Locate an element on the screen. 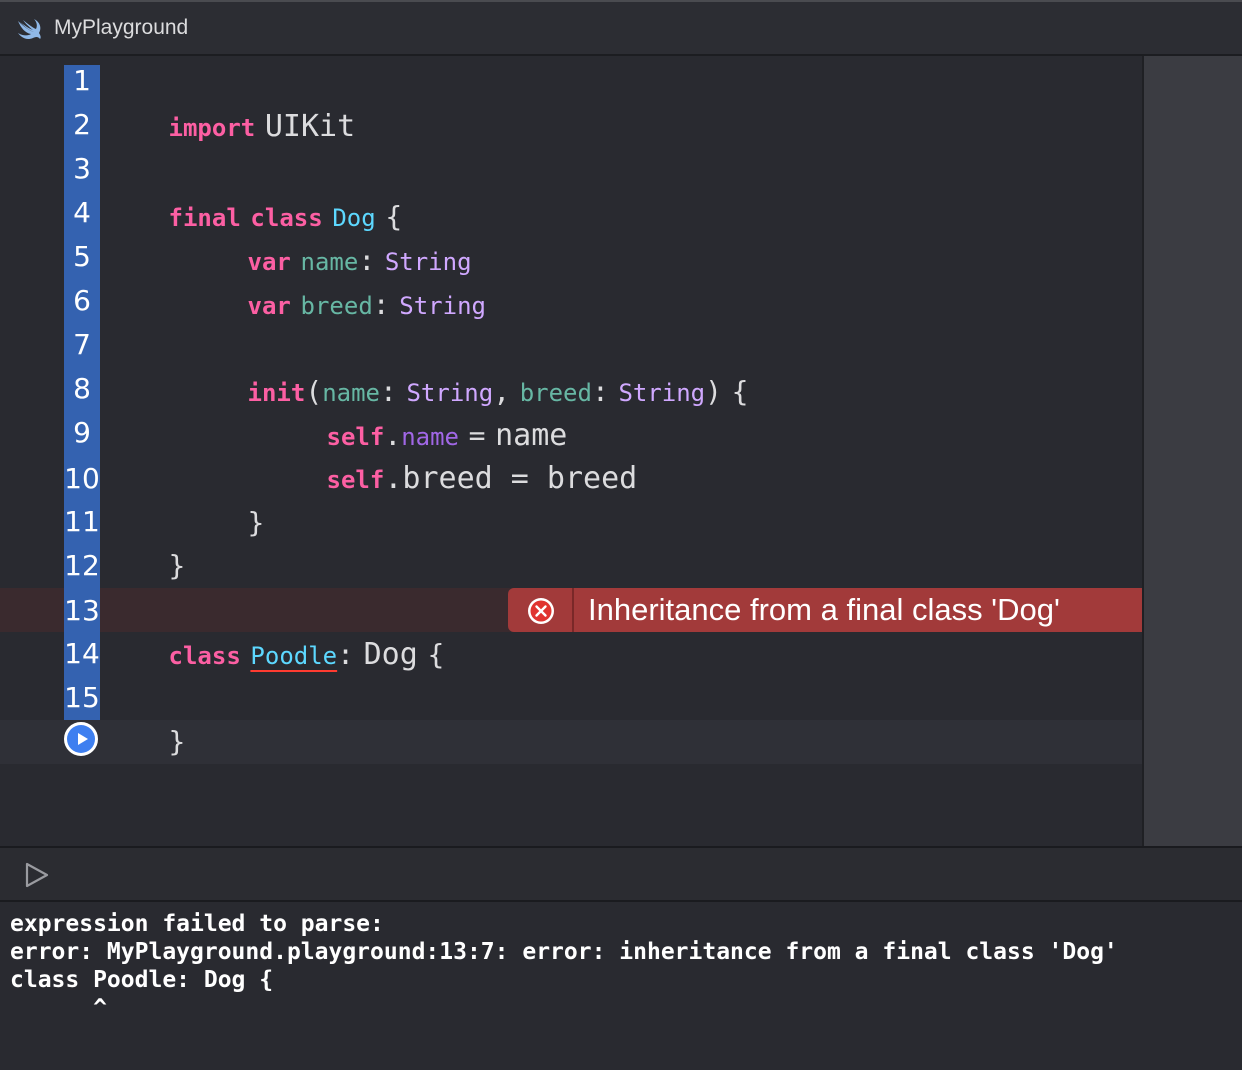 The height and width of the screenshot is (1070, 1242). error-icon-box is located at coordinates (541, 610).